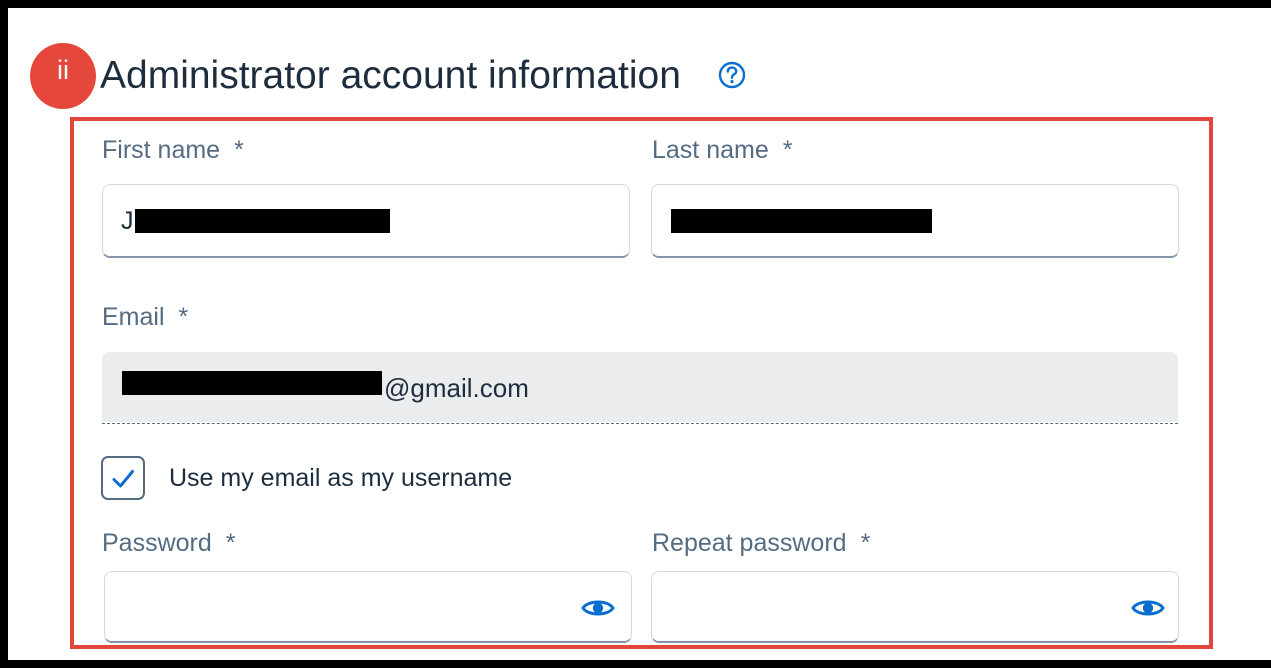 The height and width of the screenshot is (668, 1271). Describe the element at coordinates (640, 423) in the screenshot. I see `email-field-underline` at that location.